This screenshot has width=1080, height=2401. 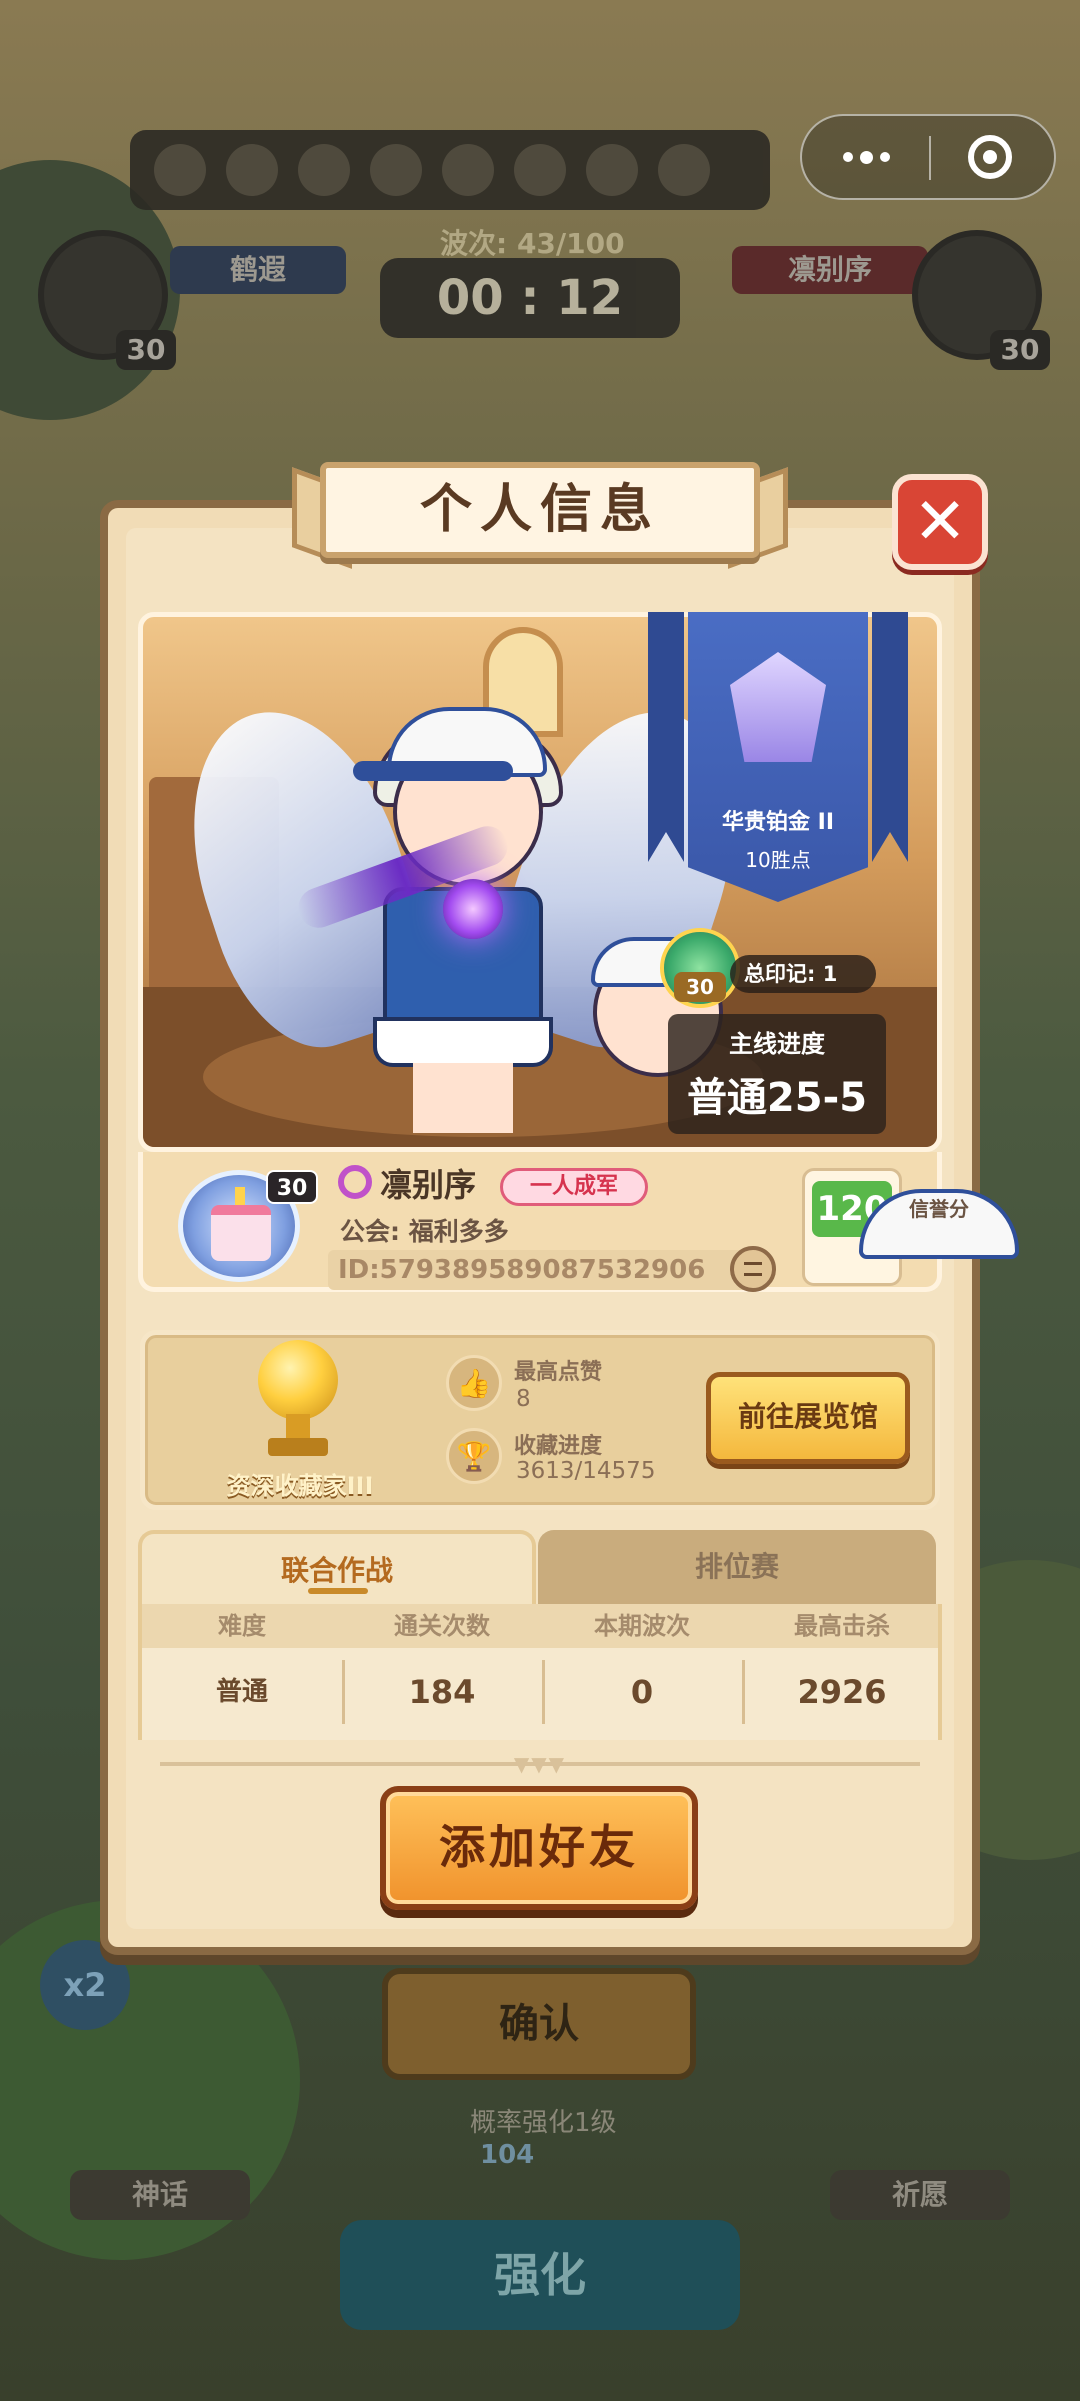 What do you see at coordinates (539, 2024) in the screenshot?
I see `bg-confirm-button: 确认` at bounding box center [539, 2024].